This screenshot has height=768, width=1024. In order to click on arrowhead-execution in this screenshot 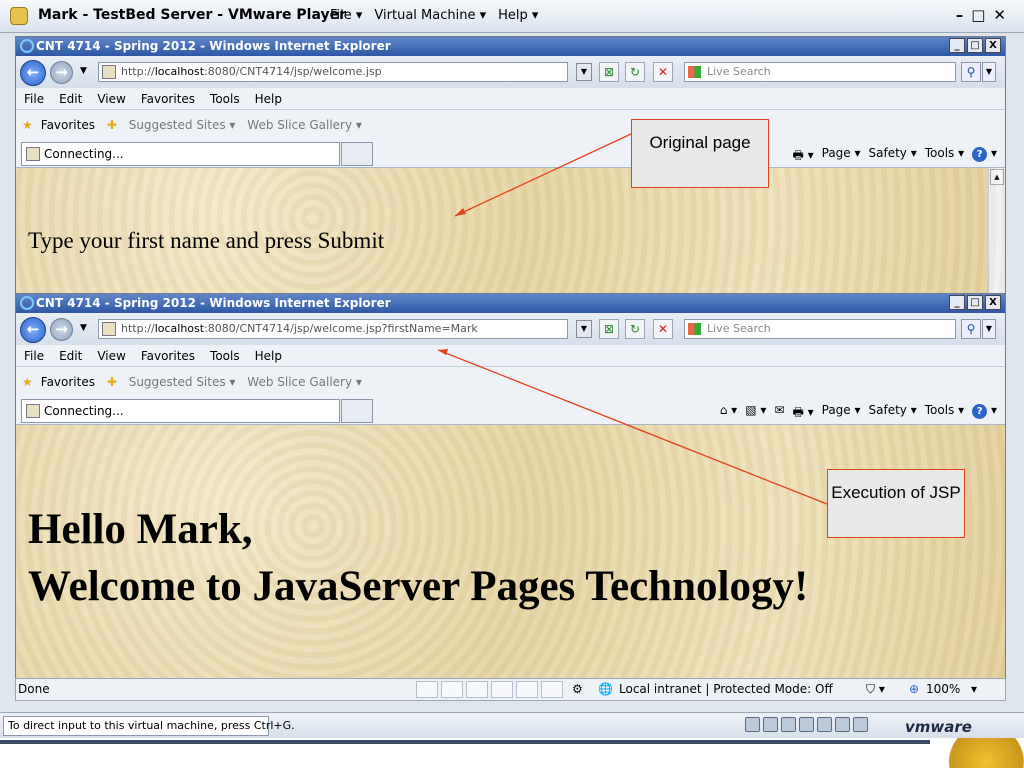, I will do `click(443, 352)`.